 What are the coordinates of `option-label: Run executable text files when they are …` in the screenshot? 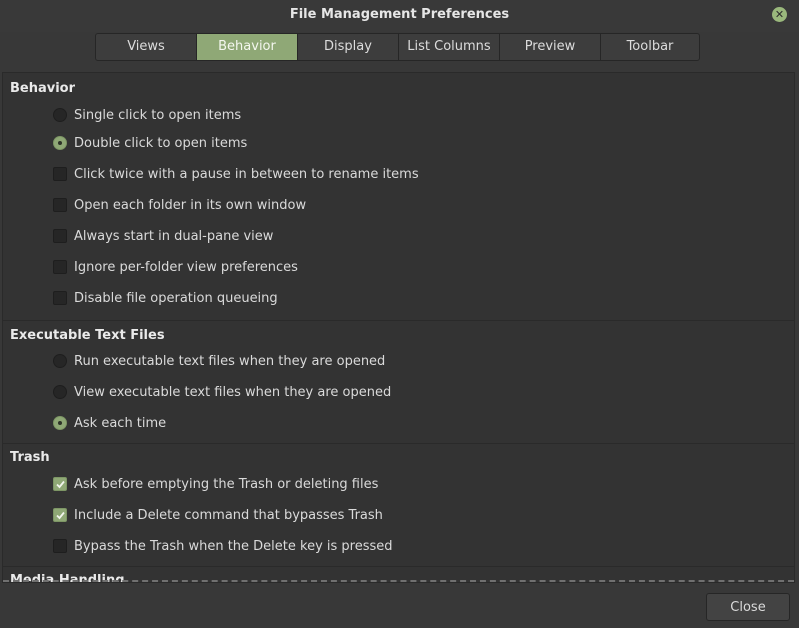 It's located at (230, 361).